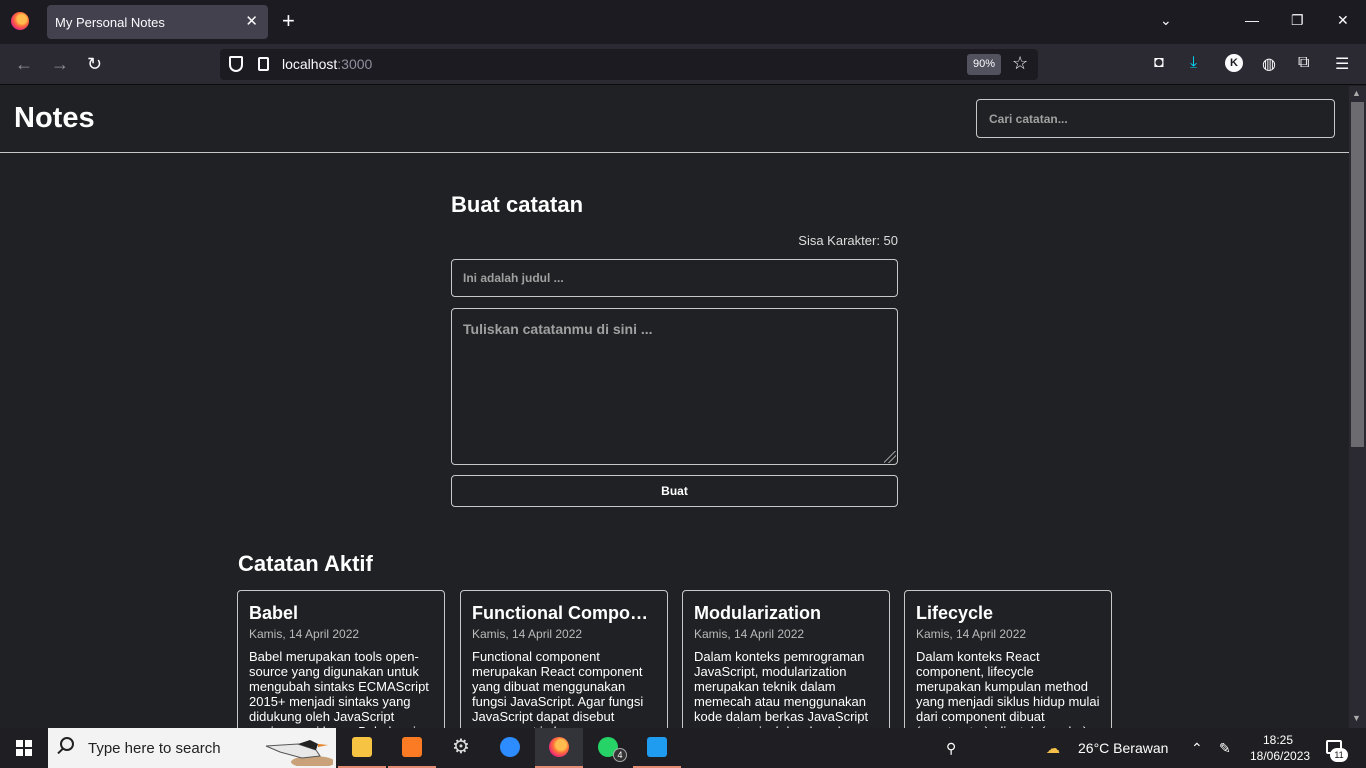 Image resolution: width=1366 pixels, height=768 pixels. What do you see at coordinates (1197, 748) in the screenshot?
I see `show-hidden-icons-icon: ⌃` at bounding box center [1197, 748].